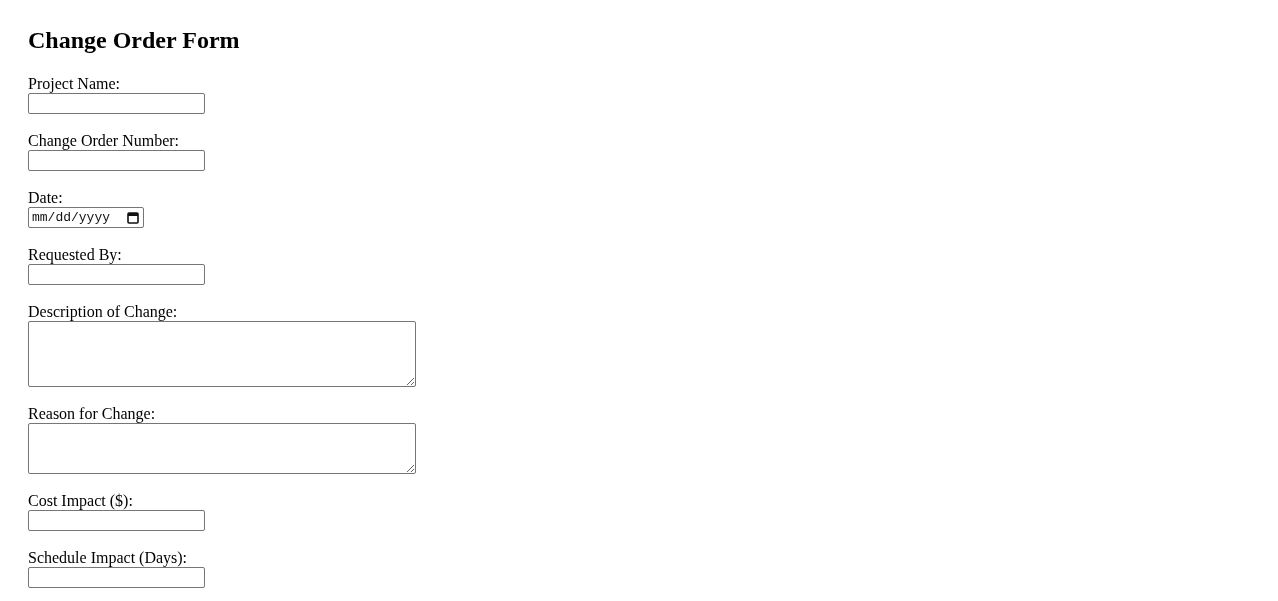  What do you see at coordinates (108, 558) in the screenshot?
I see `field-label: Schedule Impact (Days):` at bounding box center [108, 558].